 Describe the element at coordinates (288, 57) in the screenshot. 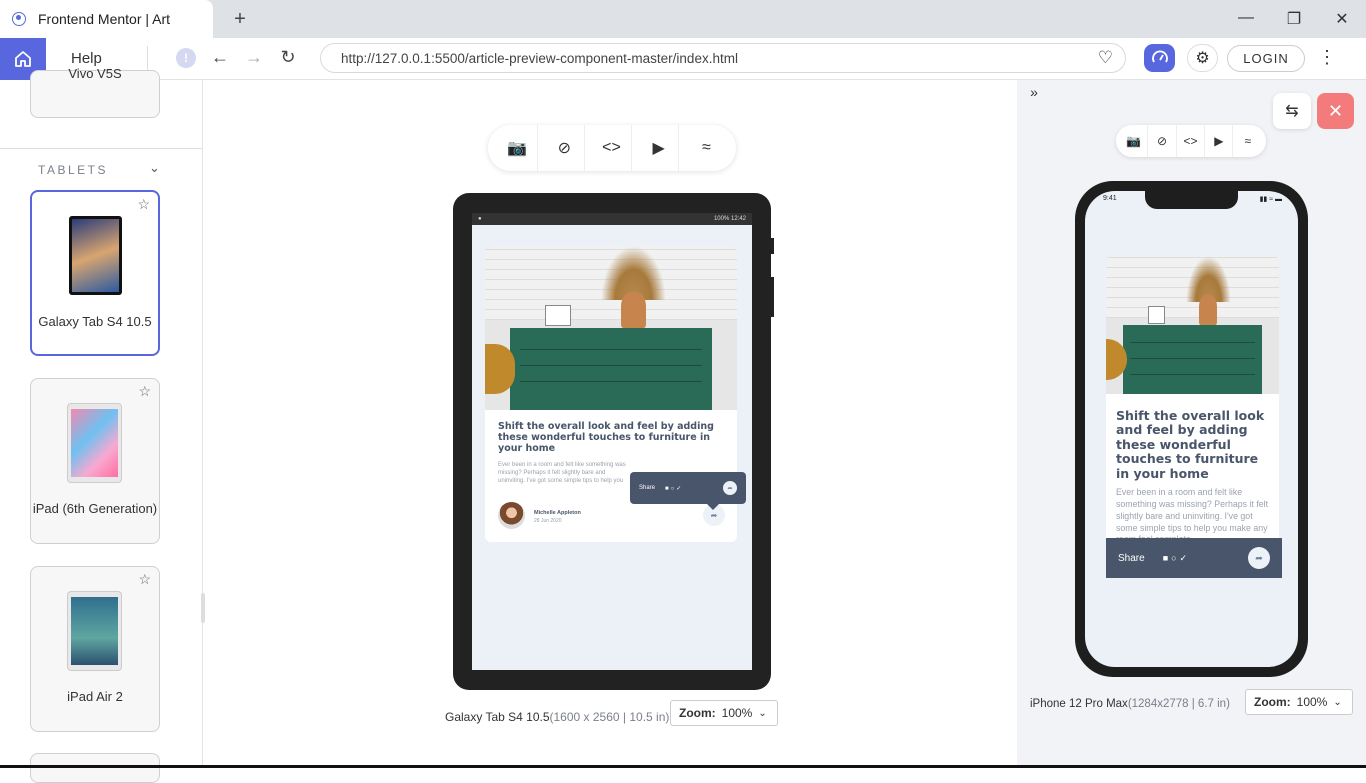

I see `reload-icon: ↻` at that location.